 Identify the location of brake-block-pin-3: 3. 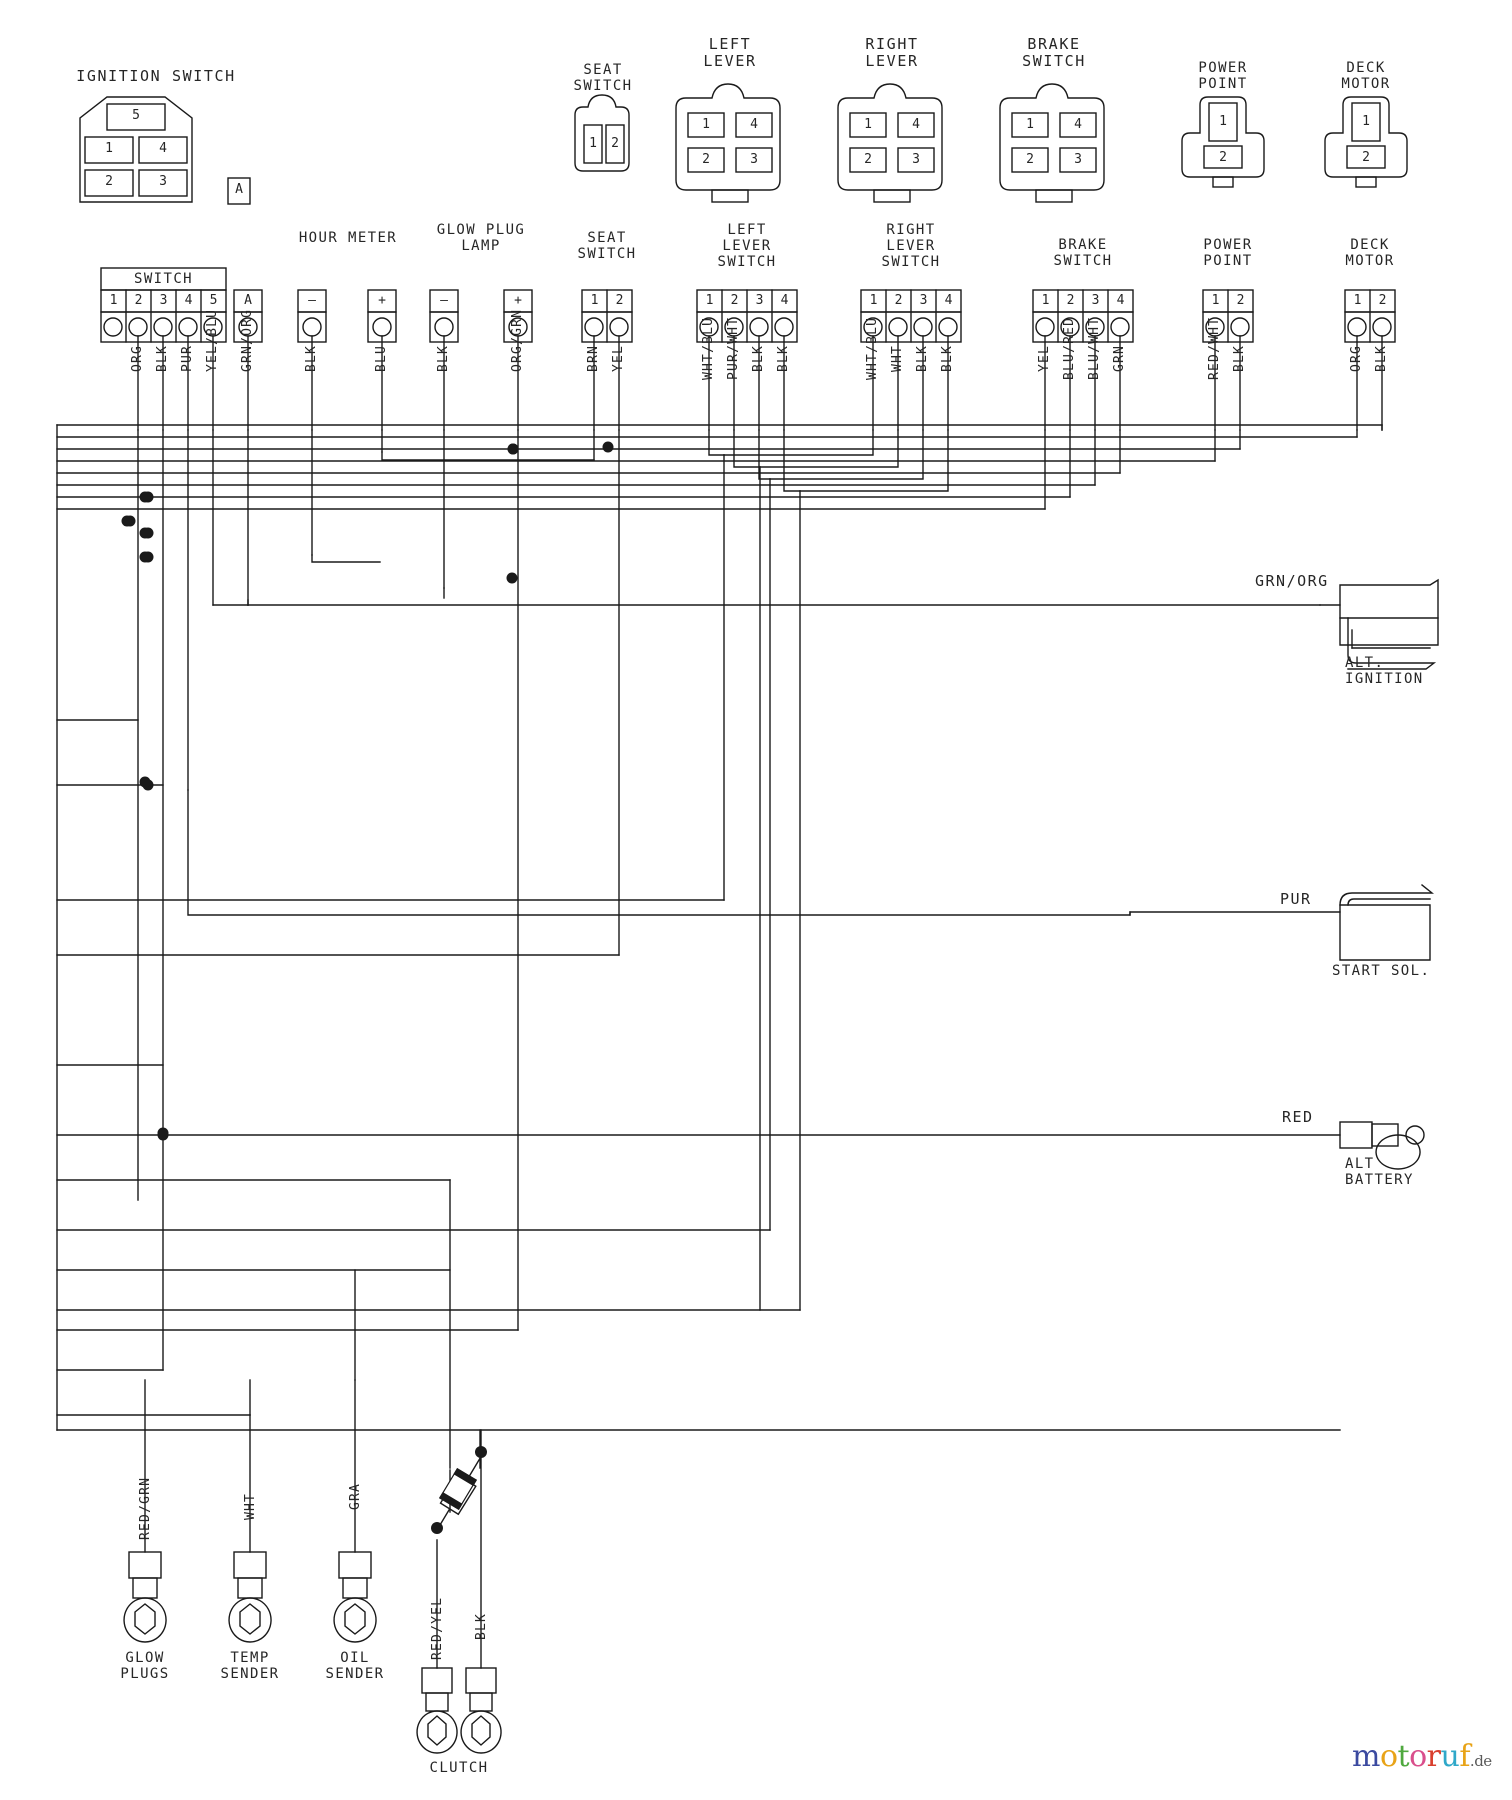
(1095, 300).